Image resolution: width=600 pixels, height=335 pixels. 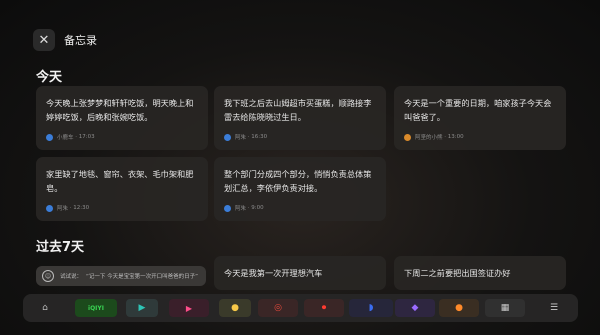 What do you see at coordinates (49, 77) in the screenshot?
I see `section-title-today: 今天` at bounding box center [49, 77].